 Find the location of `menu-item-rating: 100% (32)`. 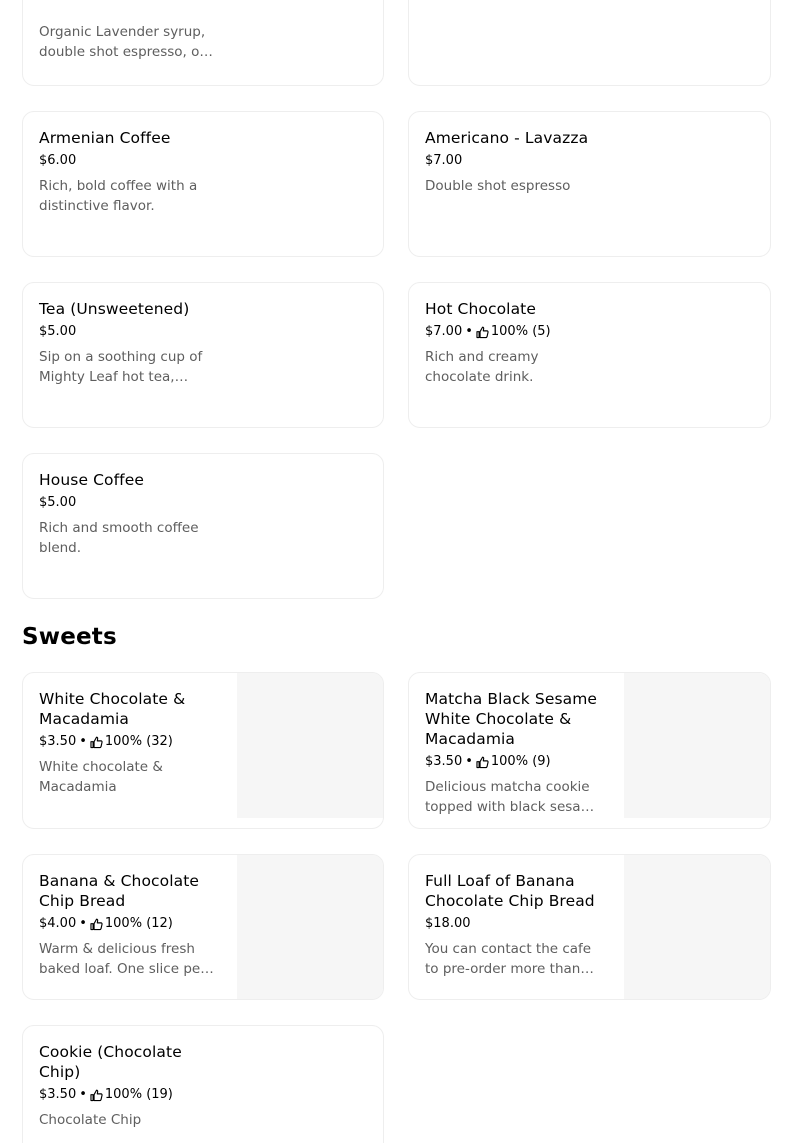

menu-item-rating: 100% (32) is located at coordinates (138, 741).